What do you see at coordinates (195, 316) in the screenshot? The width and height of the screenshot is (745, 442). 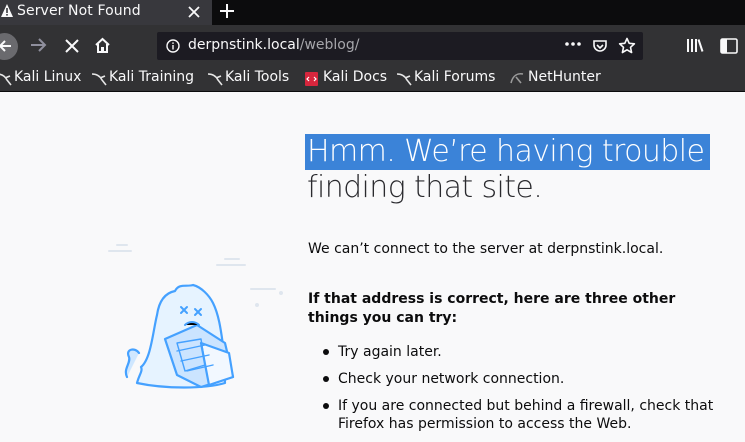 I see `confused-monster-illustration` at bounding box center [195, 316].